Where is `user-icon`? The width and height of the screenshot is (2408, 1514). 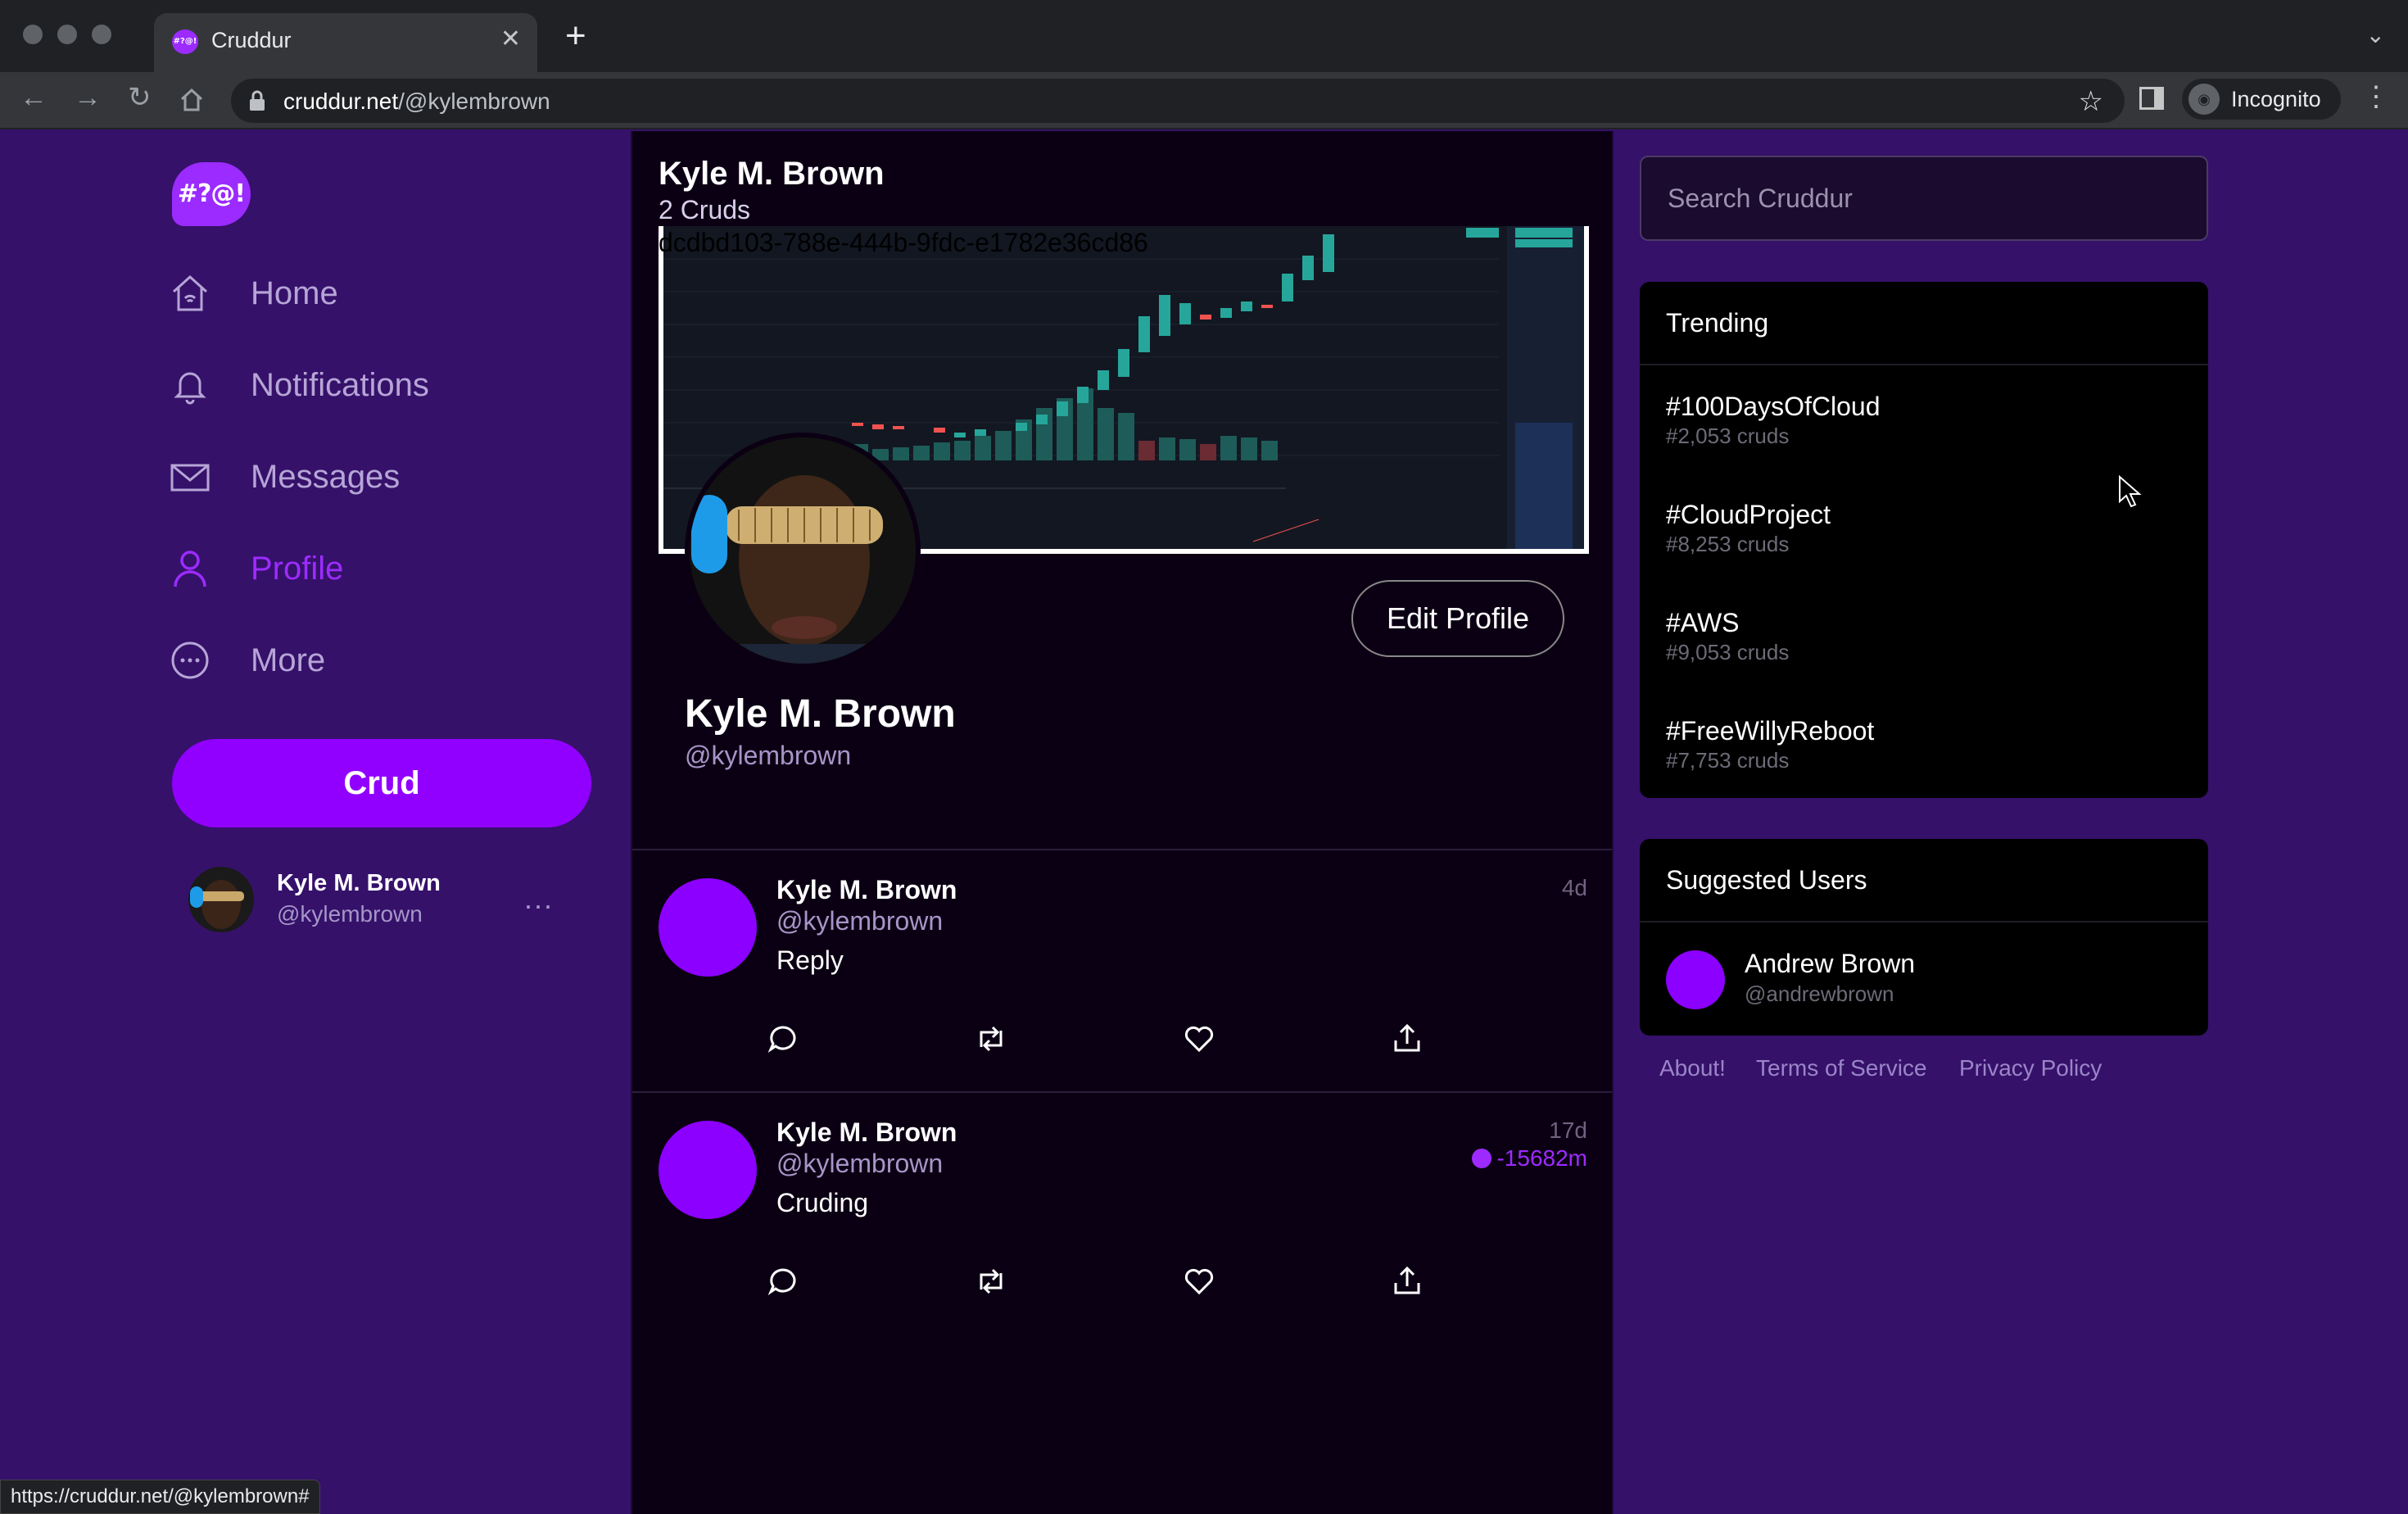 user-icon is located at coordinates (190, 569).